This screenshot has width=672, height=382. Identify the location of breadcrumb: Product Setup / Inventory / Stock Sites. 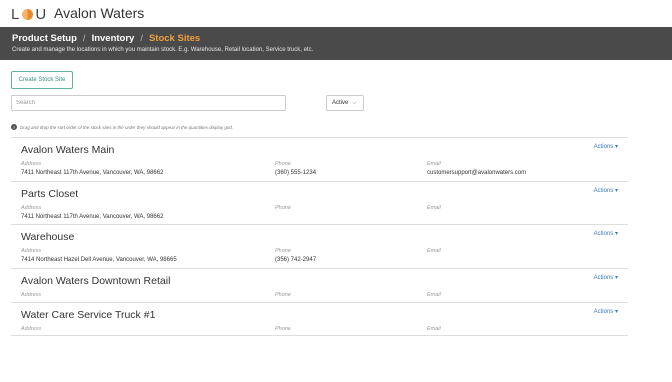
(106, 38).